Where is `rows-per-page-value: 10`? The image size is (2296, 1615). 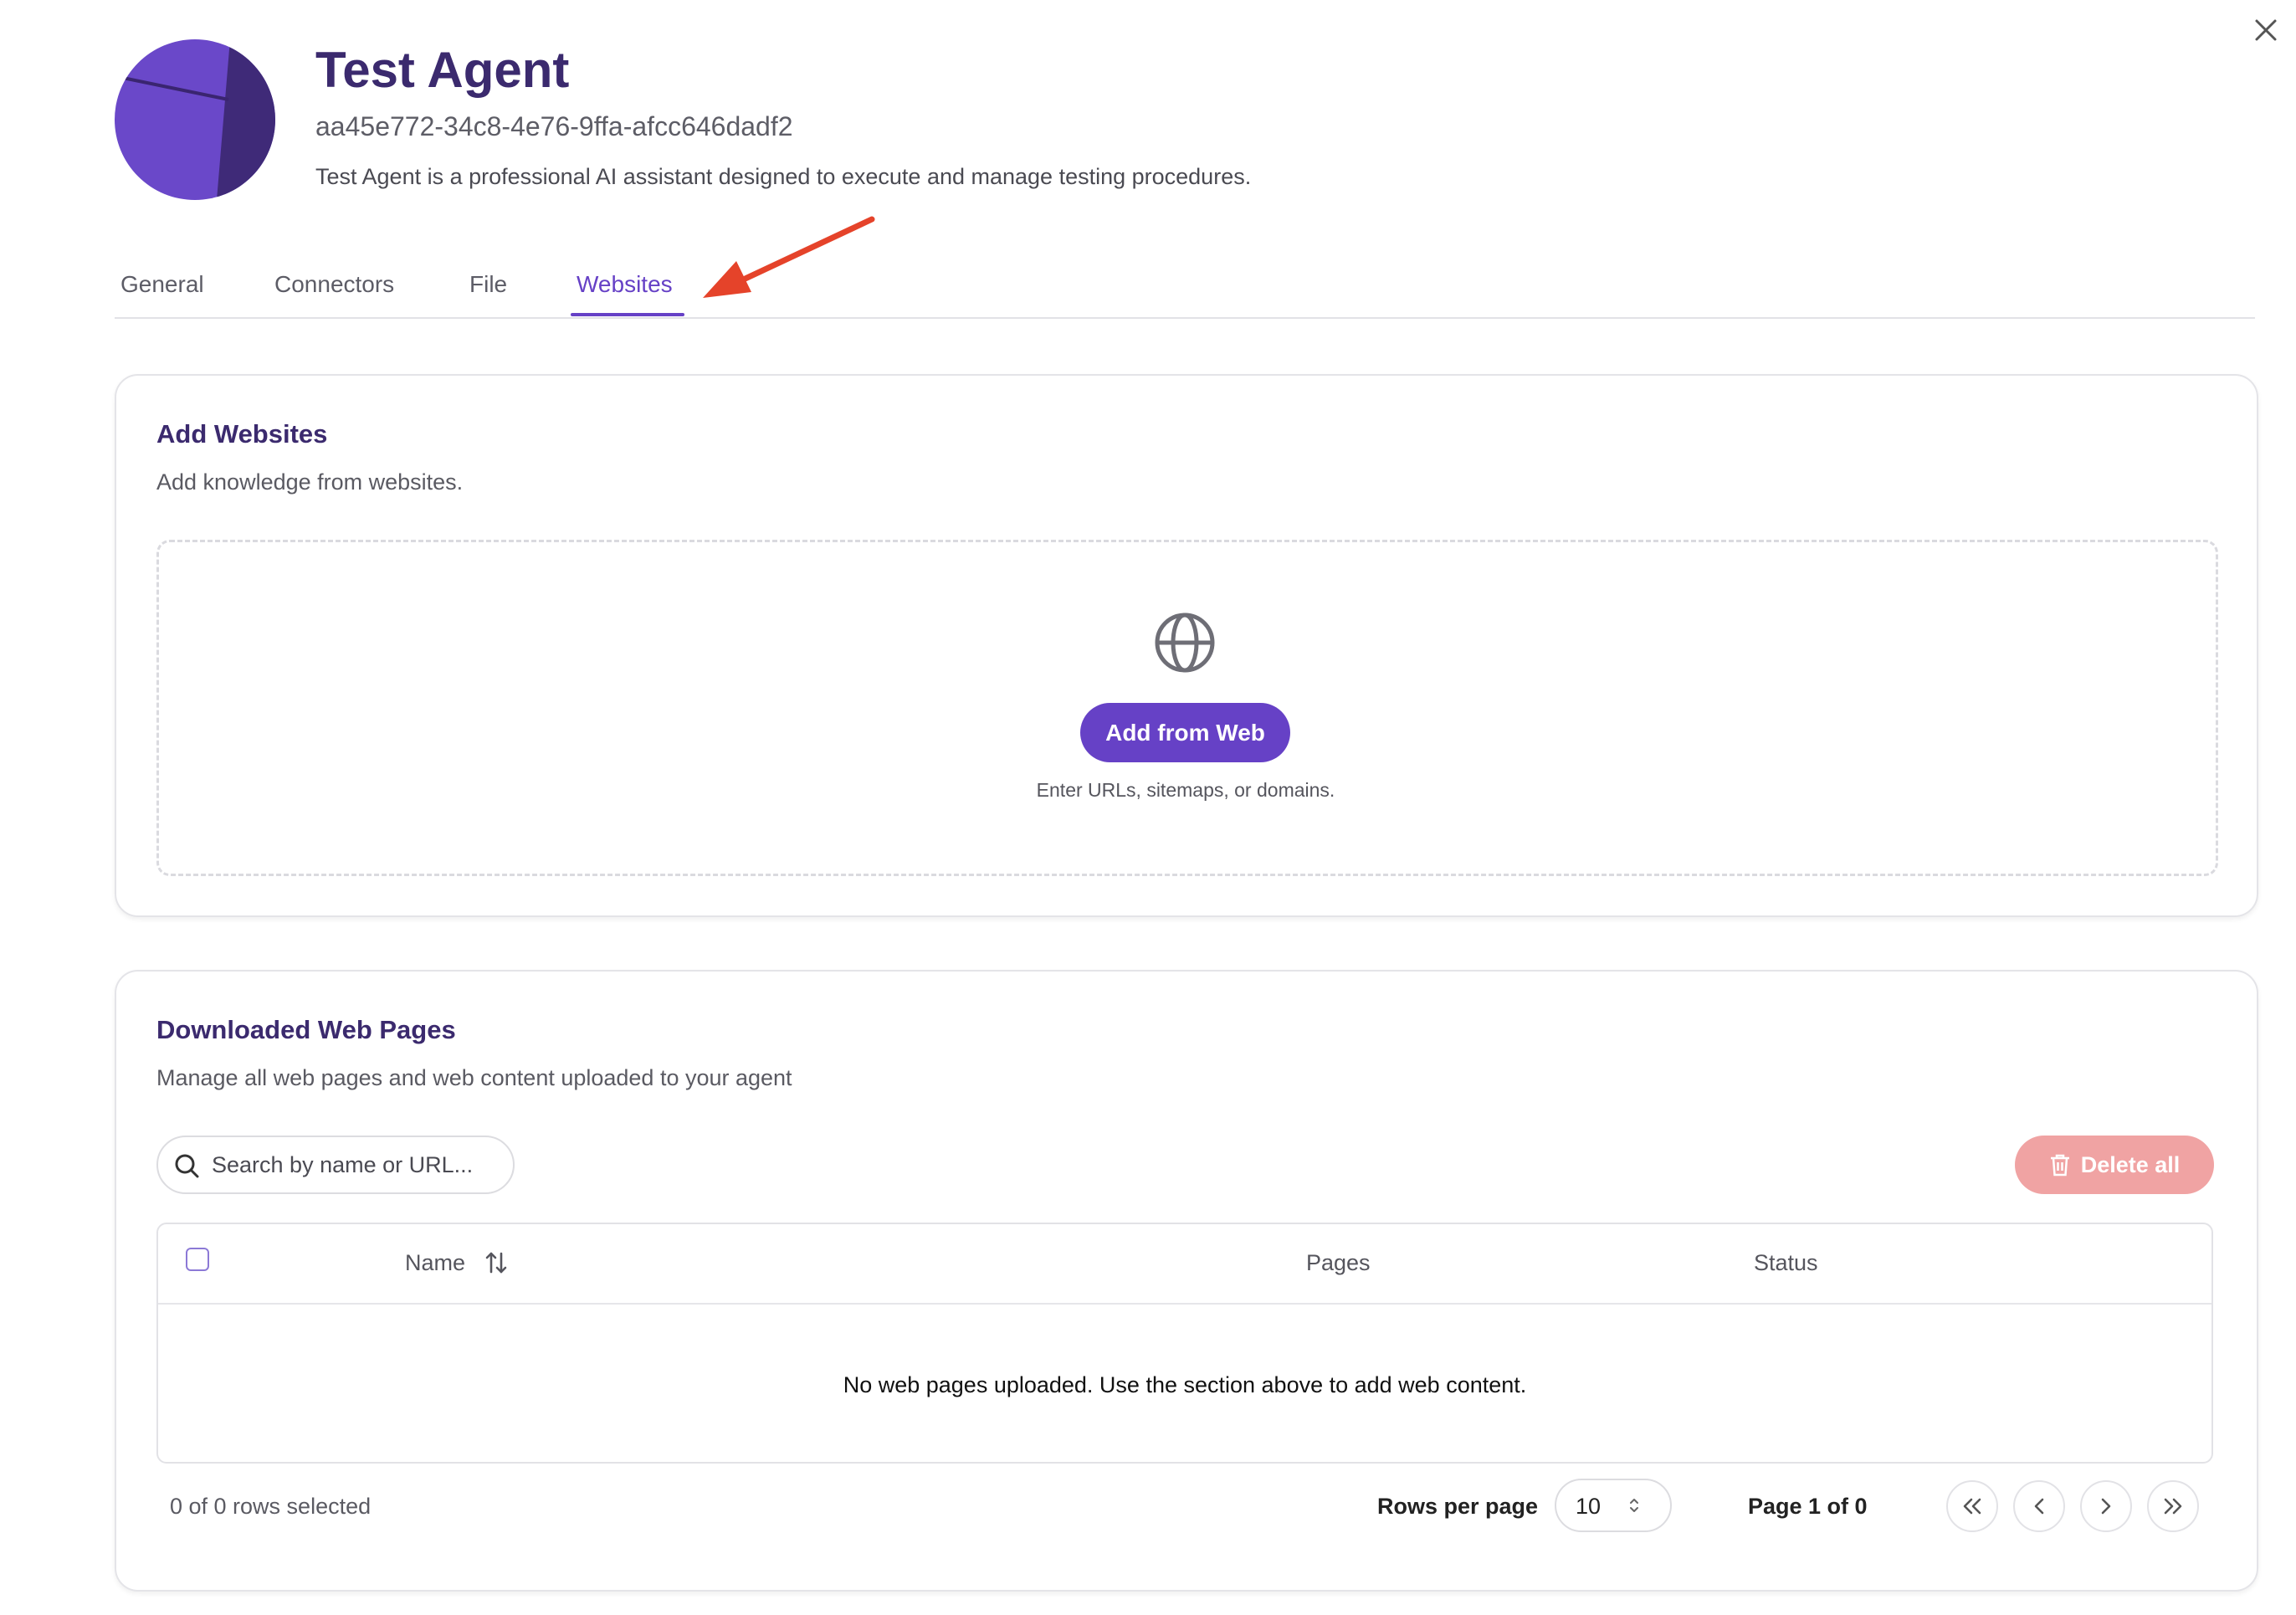
rows-per-page-value: 10 is located at coordinates (1589, 1506).